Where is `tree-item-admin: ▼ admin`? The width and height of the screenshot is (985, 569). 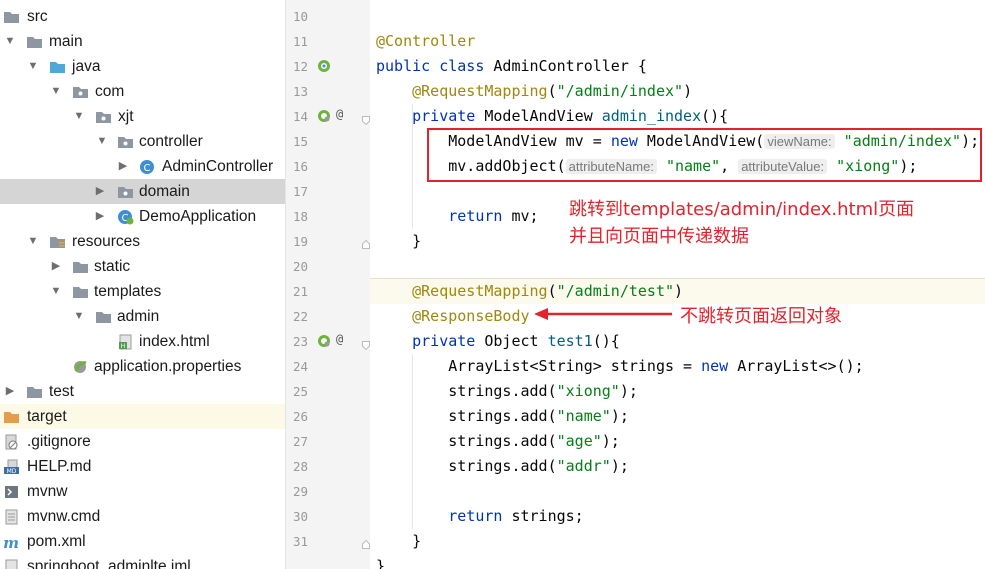
tree-item-admin: ▼ admin is located at coordinates (142, 316).